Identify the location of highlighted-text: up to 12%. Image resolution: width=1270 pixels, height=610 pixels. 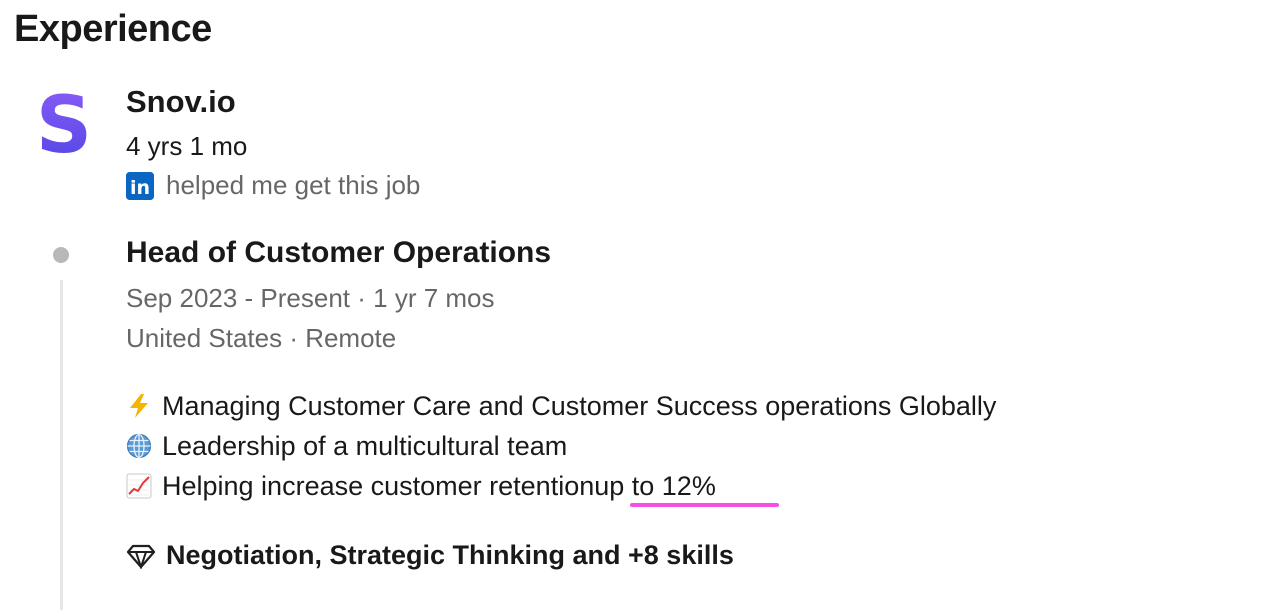
(655, 485).